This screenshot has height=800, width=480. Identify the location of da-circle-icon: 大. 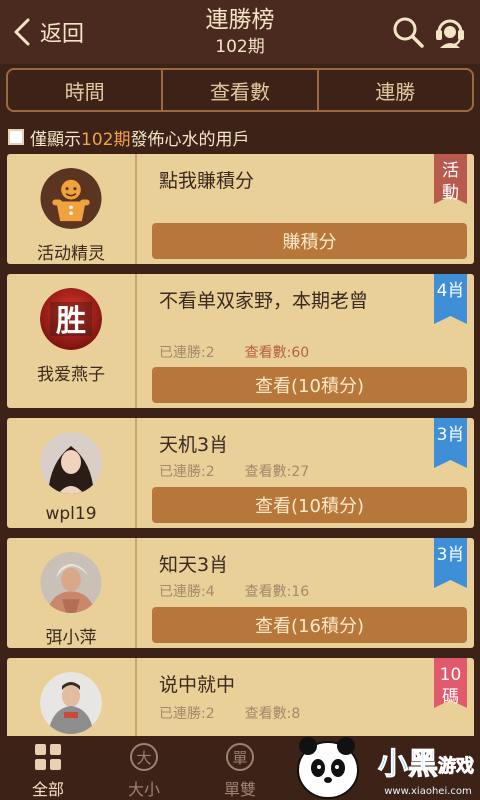
(144, 757).